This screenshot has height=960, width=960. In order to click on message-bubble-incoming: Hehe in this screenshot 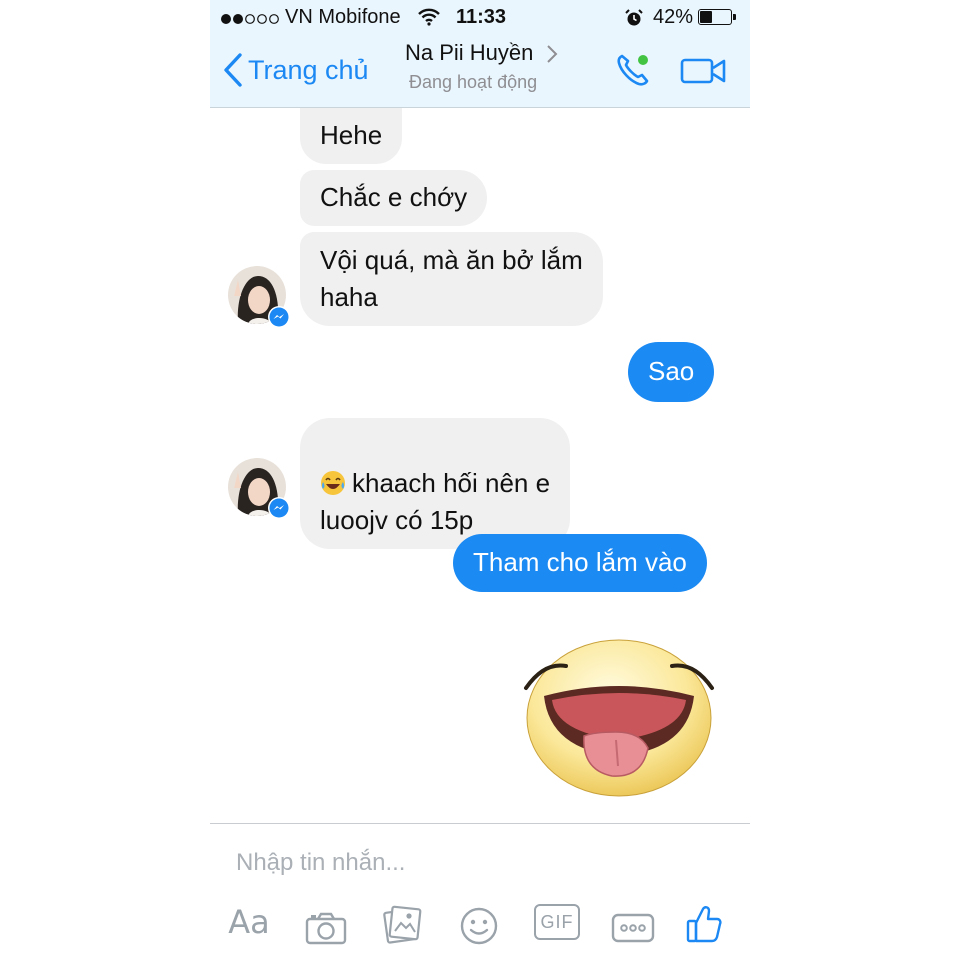, I will do `click(351, 136)`.